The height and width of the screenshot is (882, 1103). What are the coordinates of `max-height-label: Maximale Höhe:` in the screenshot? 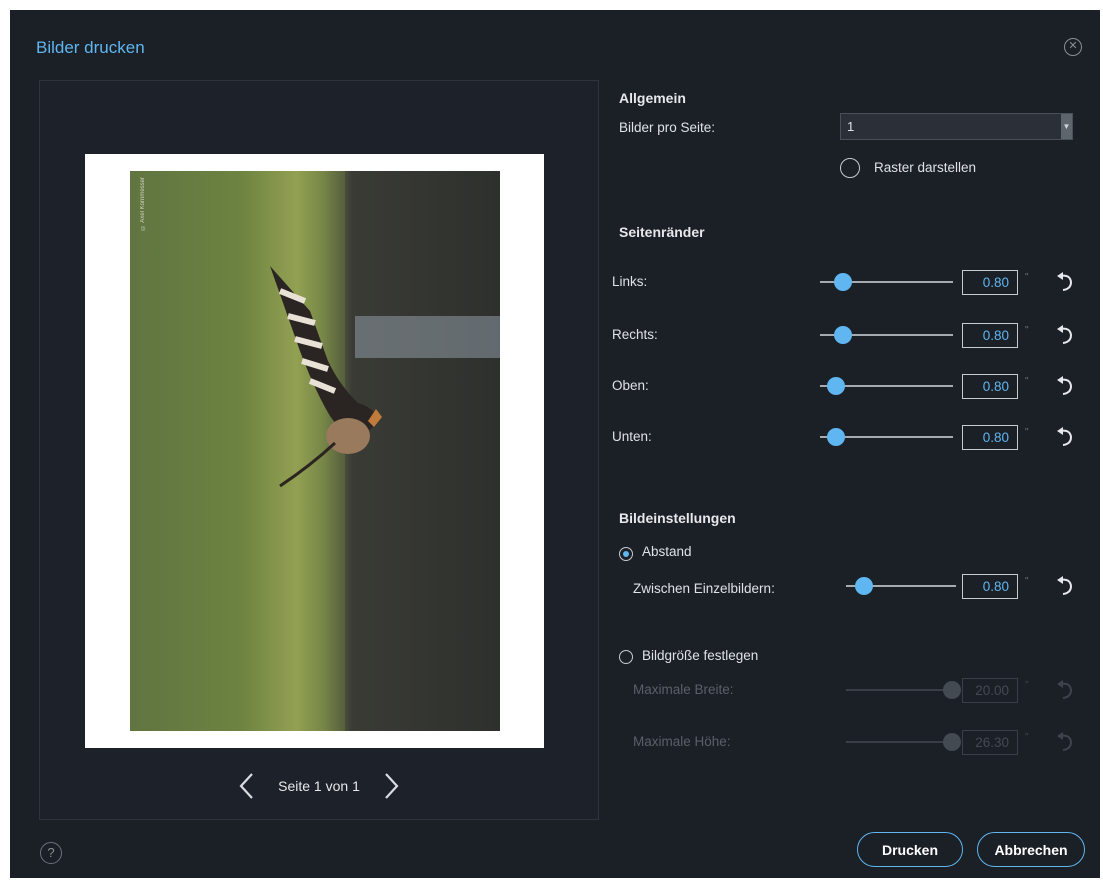 It's located at (682, 741).